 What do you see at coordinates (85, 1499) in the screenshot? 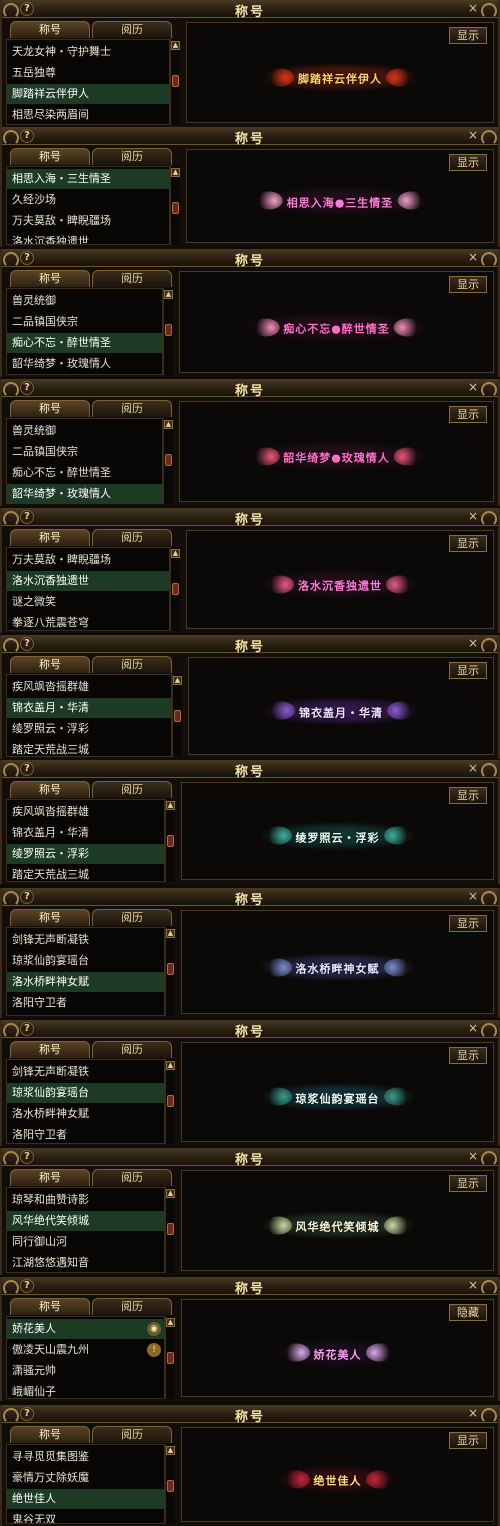
I see `list-item: 绝世佳人` at bounding box center [85, 1499].